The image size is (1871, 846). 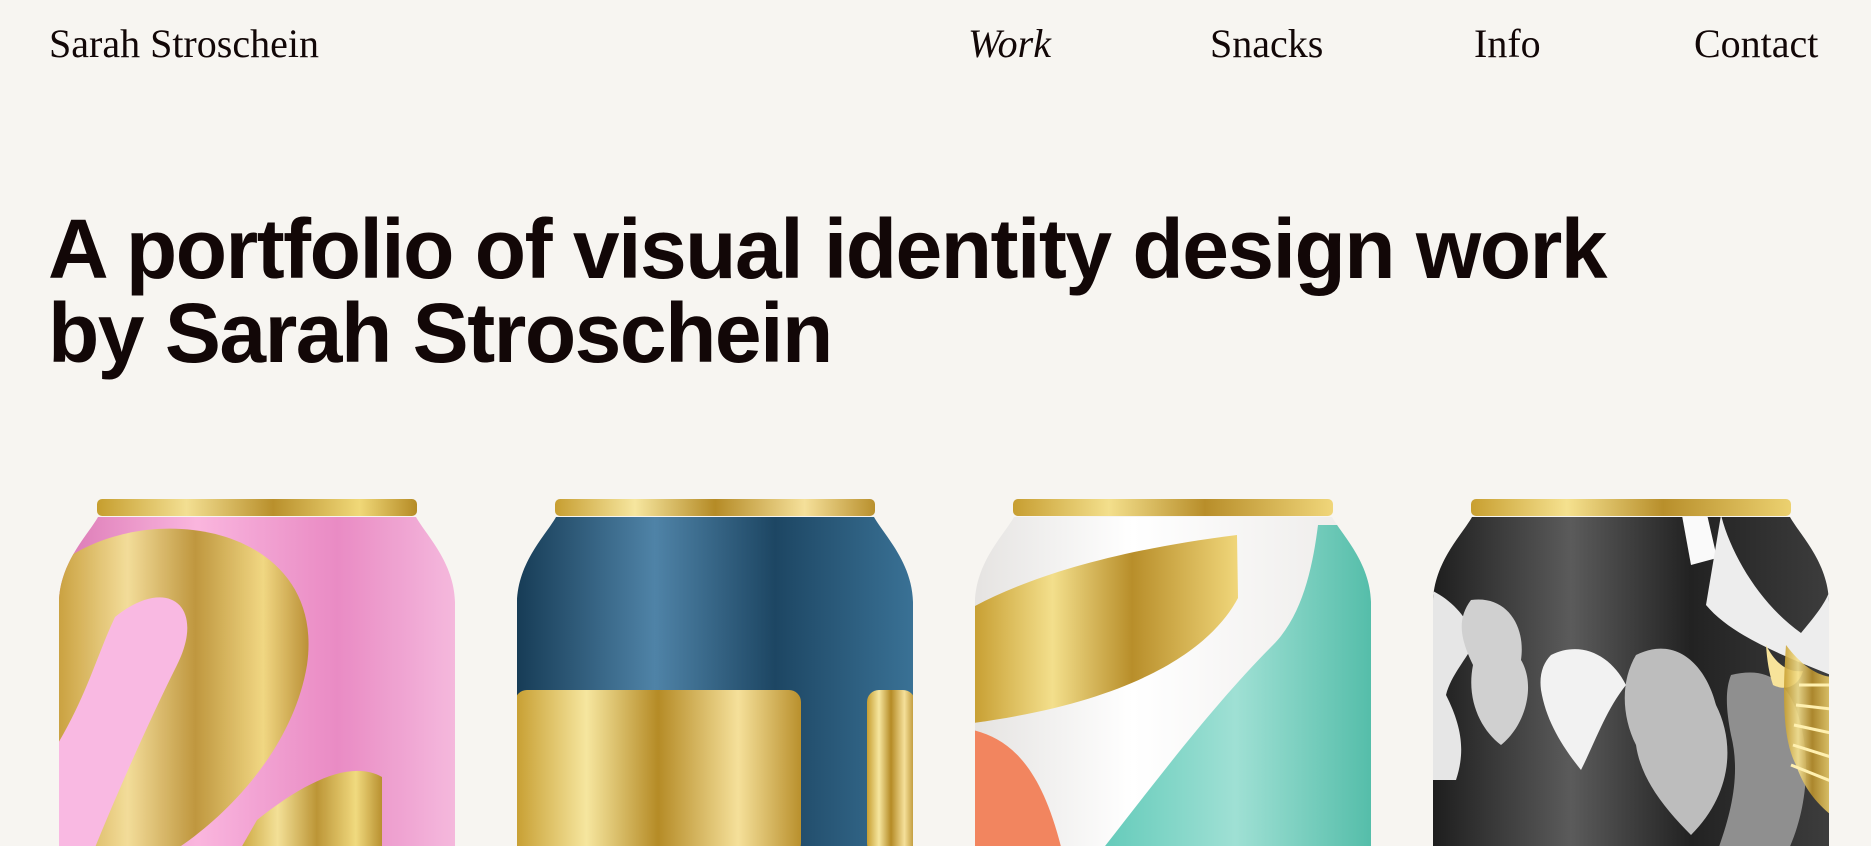 What do you see at coordinates (1756, 44) in the screenshot?
I see `nav-contact-link: Contact` at bounding box center [1756, 44].